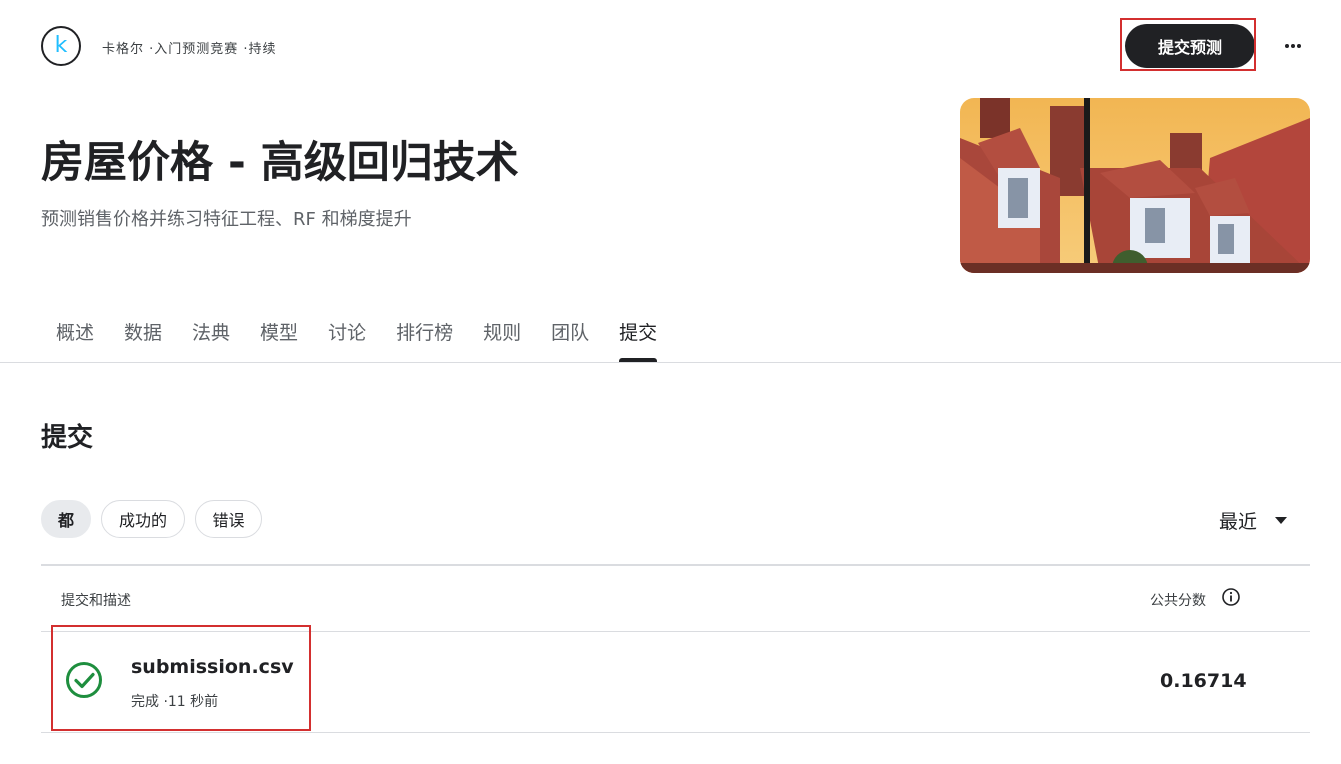 The width and height of the screenshot is (1341, 764). What do you see at coordinates (638, 340) in the screenshot?
I see `tab-submissions: 提交` at bounding box center [638, 340].